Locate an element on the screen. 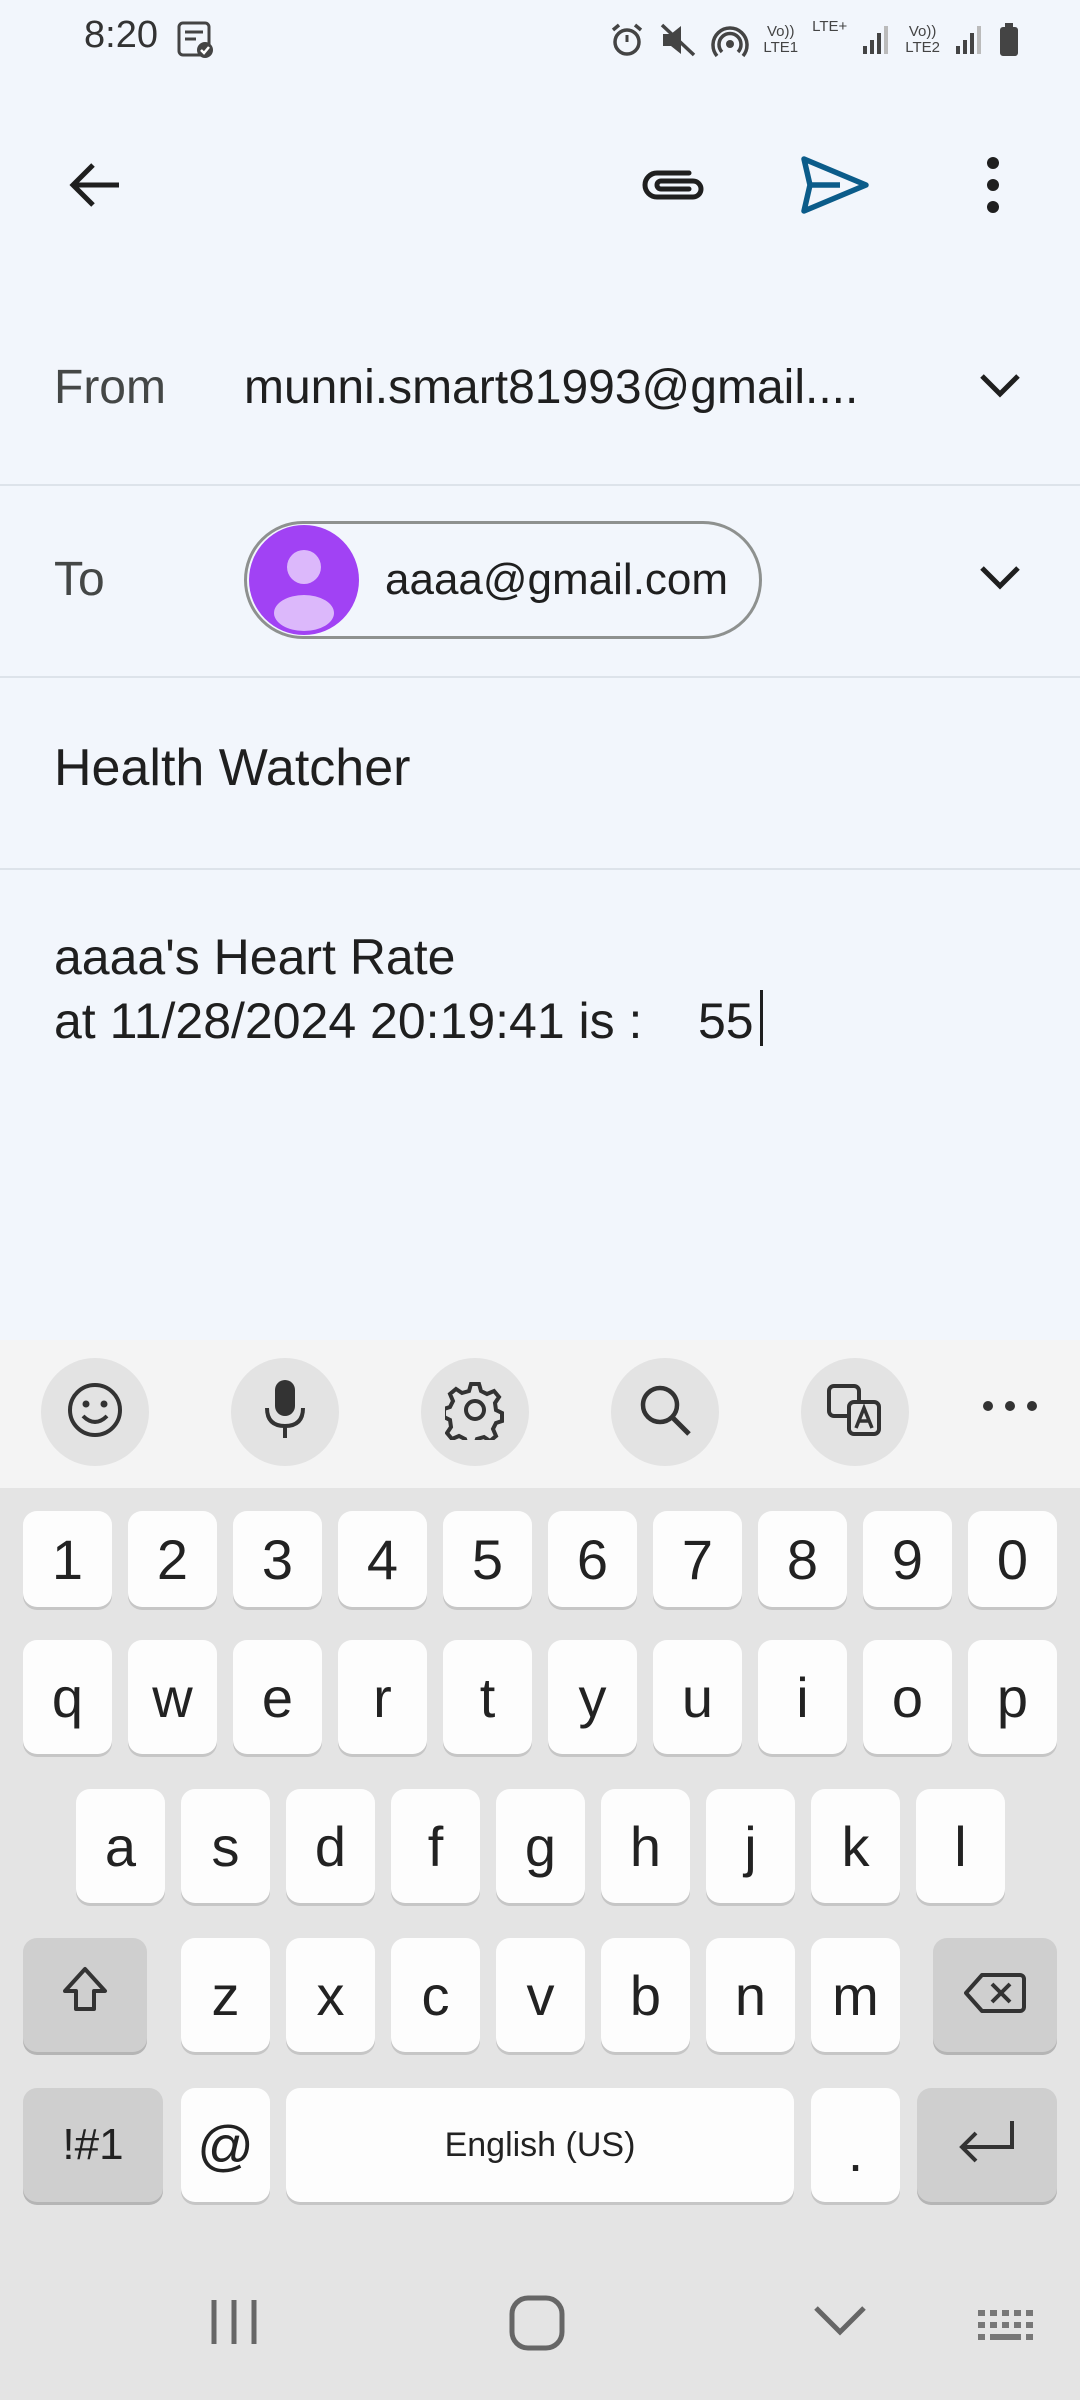 This screenshot has height=2400, width=1080. from-expand-button is located at coordinates (1000, 388).